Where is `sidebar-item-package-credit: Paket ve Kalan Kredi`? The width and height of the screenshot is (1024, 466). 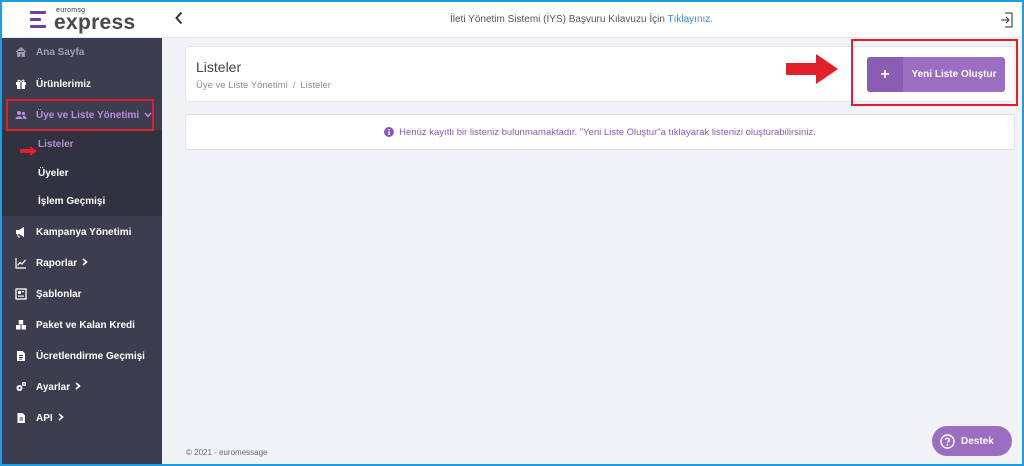 sidebar-item-package-credit: Paket ve Kalan Kredi is located at coordinates (82, 325).